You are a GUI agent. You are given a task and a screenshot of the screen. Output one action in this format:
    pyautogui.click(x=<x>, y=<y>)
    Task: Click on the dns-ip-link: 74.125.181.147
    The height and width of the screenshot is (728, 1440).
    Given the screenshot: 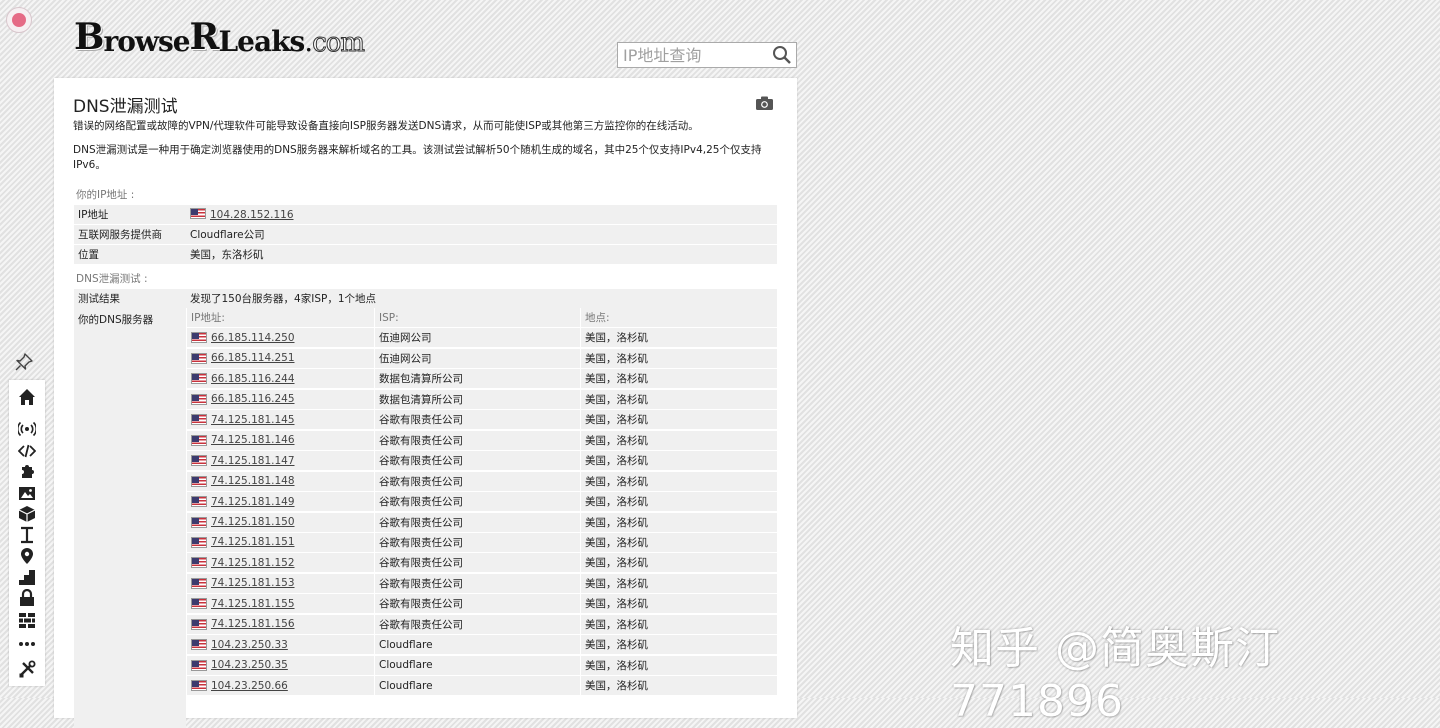 What is the action you would take?
    pyautogui.click(x=253, y=461)
    